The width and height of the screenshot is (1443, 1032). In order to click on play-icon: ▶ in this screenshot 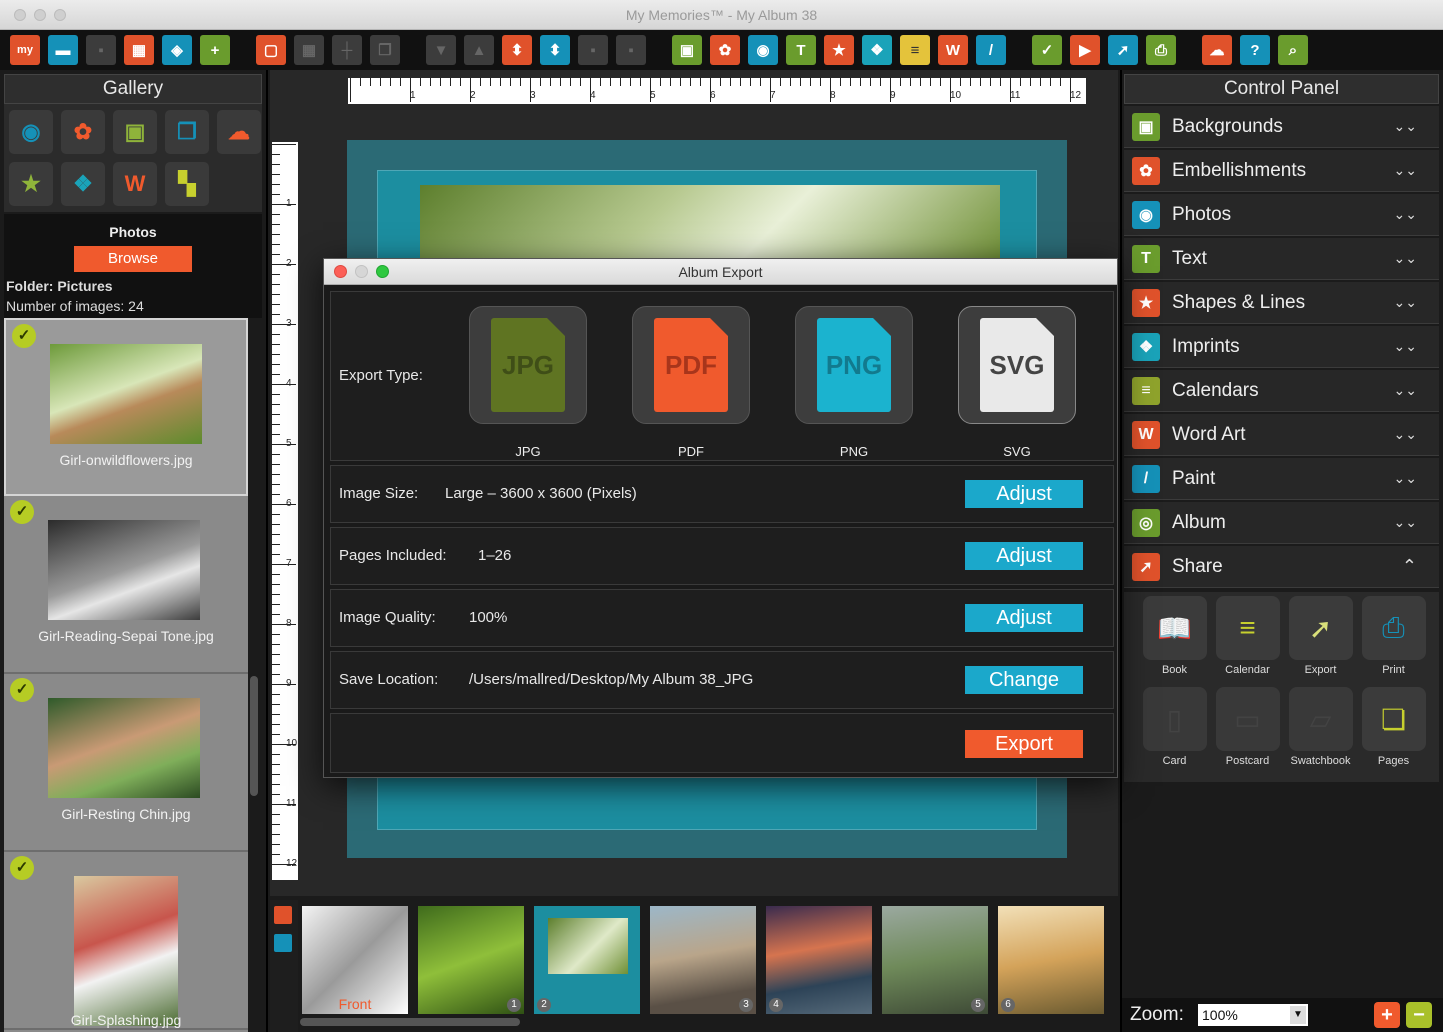, I will do `click(1085, 50)`.